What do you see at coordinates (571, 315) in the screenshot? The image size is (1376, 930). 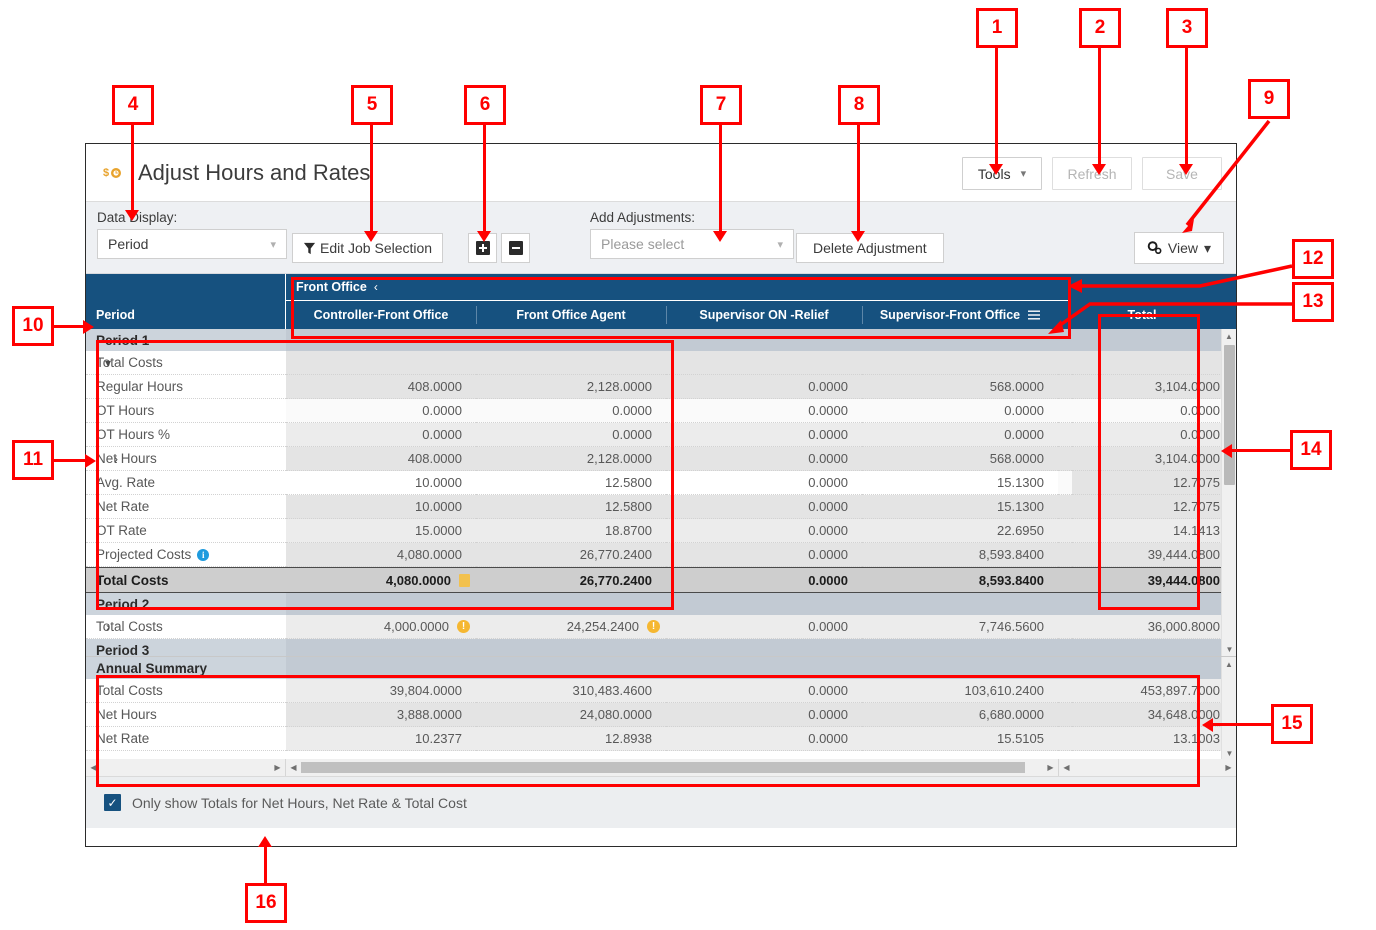 I see `column-header-front-office-agent: Front Office Agent` at bounding box center [571, 315].